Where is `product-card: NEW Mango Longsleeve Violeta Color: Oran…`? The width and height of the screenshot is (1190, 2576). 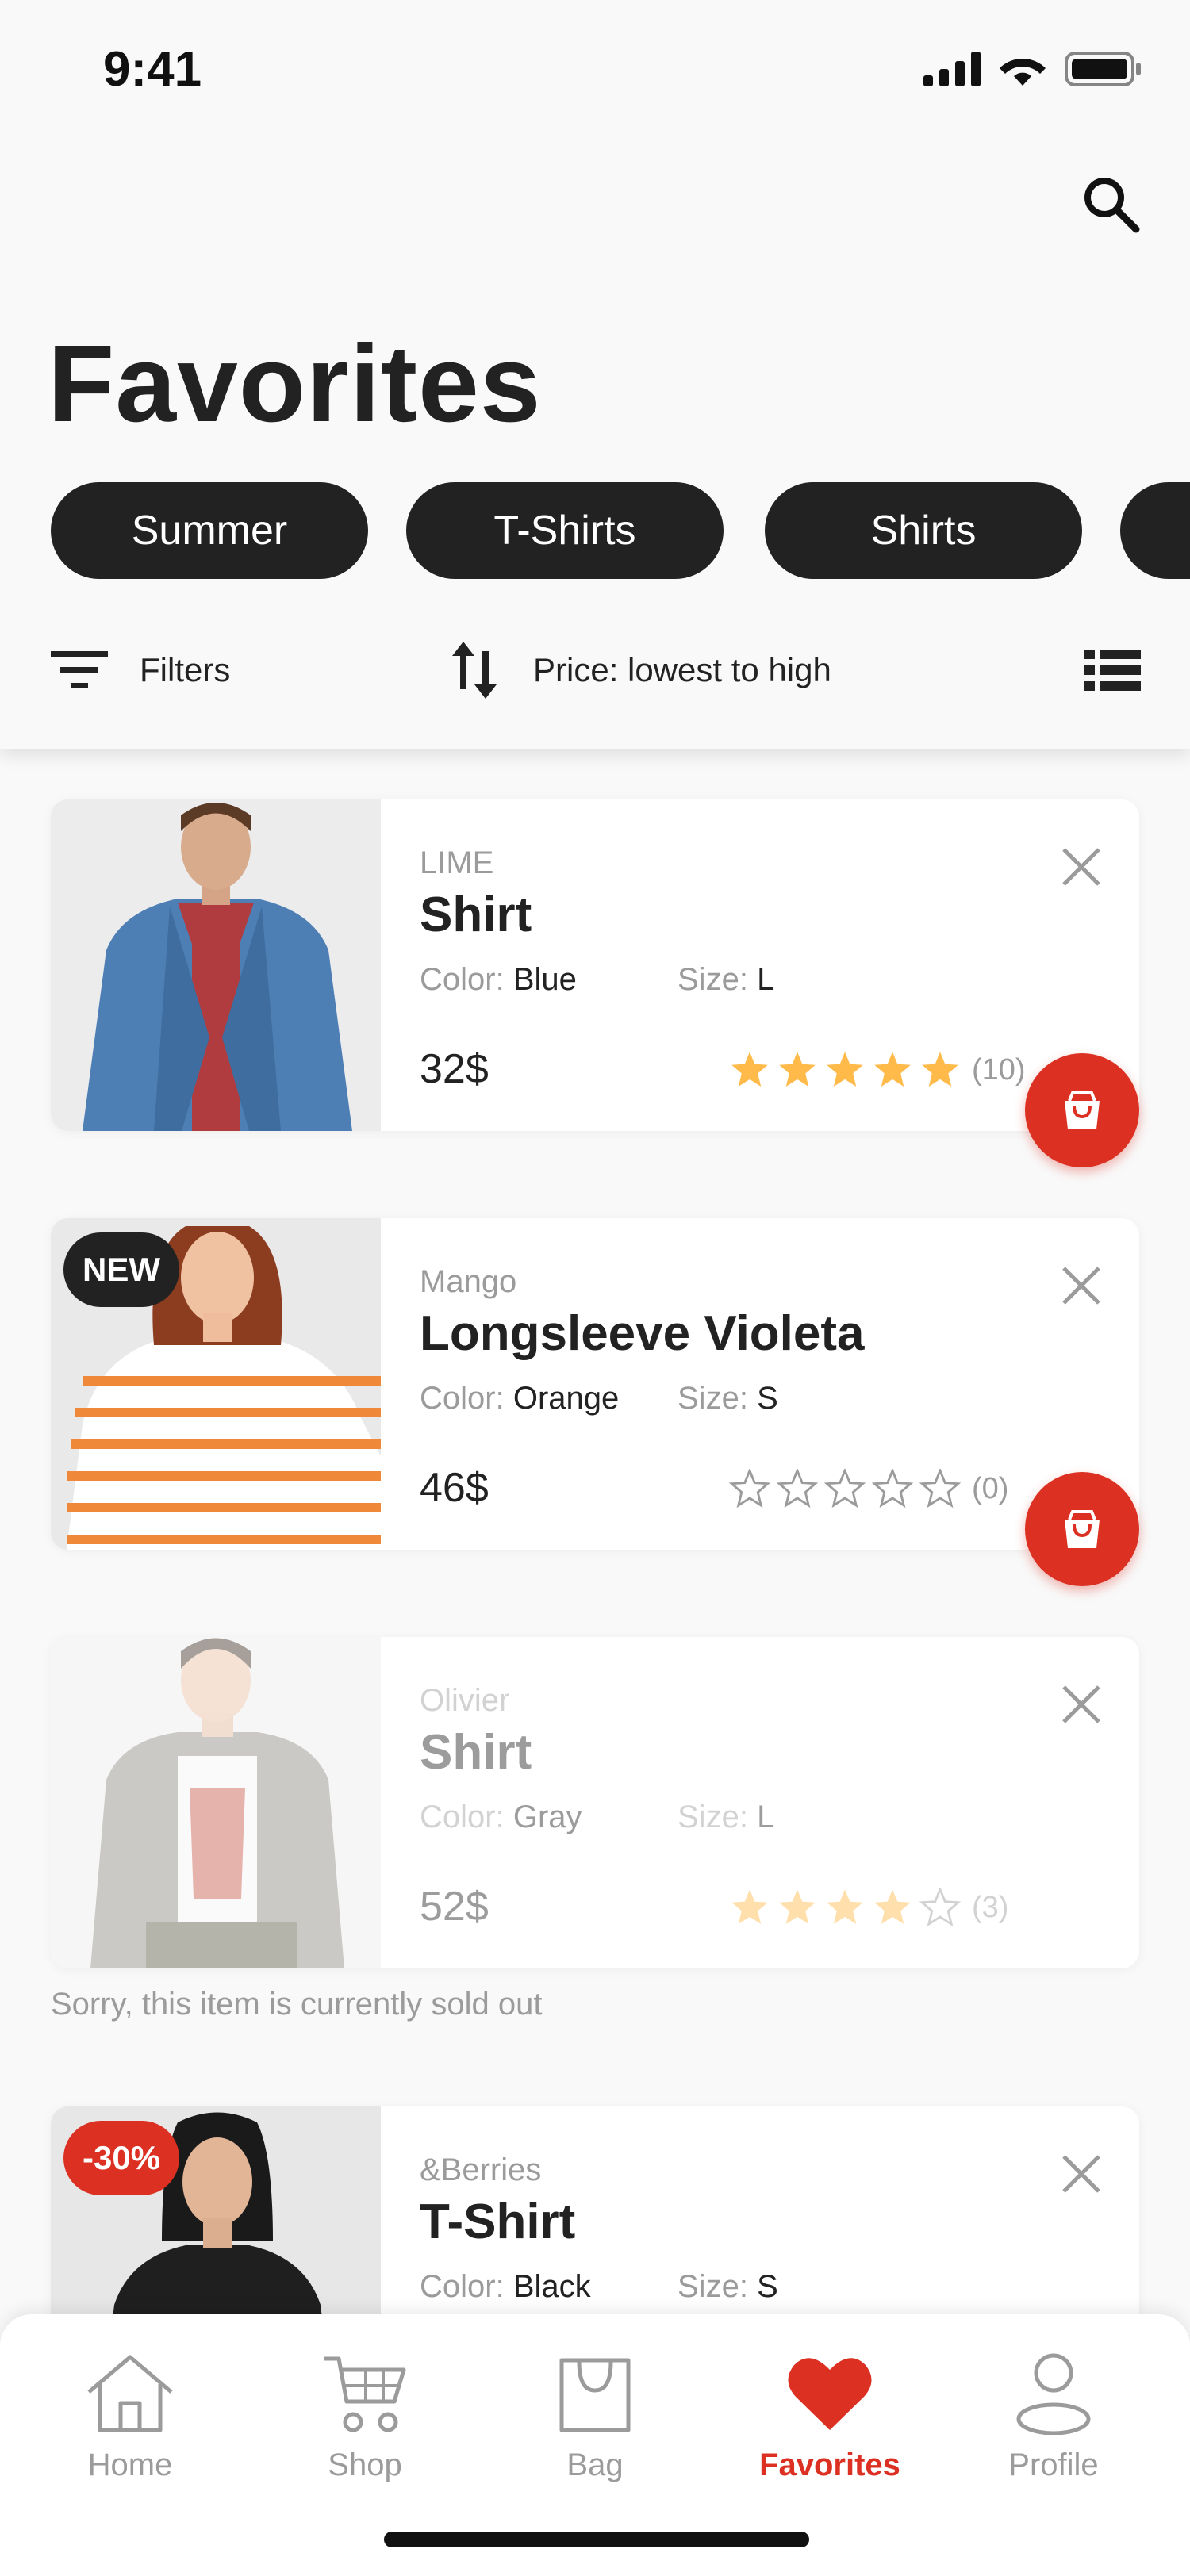
product-card: NEW Mango Longsleeve Violeta Color: Oran… is located at coordinates (595, 1384).